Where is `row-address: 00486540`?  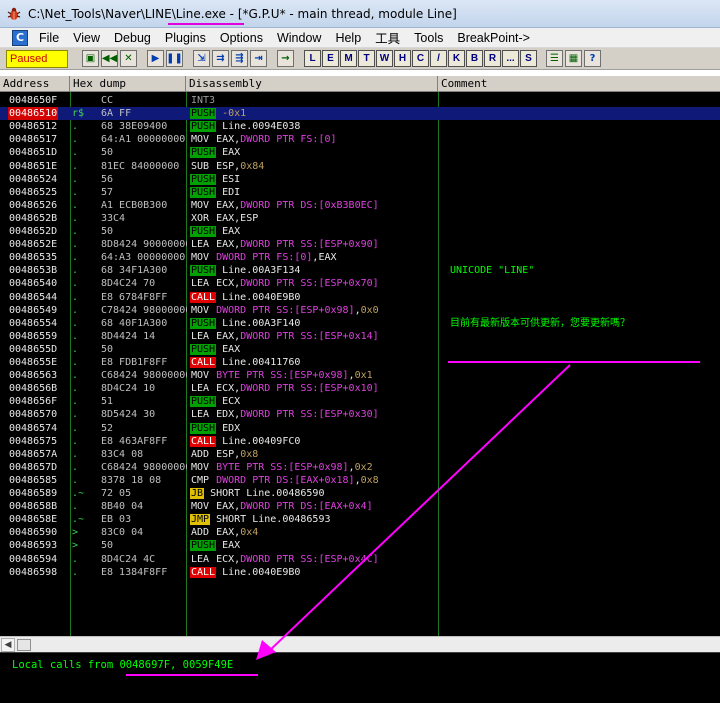 row-address: 00486540 is located at coordinates (33, 284).